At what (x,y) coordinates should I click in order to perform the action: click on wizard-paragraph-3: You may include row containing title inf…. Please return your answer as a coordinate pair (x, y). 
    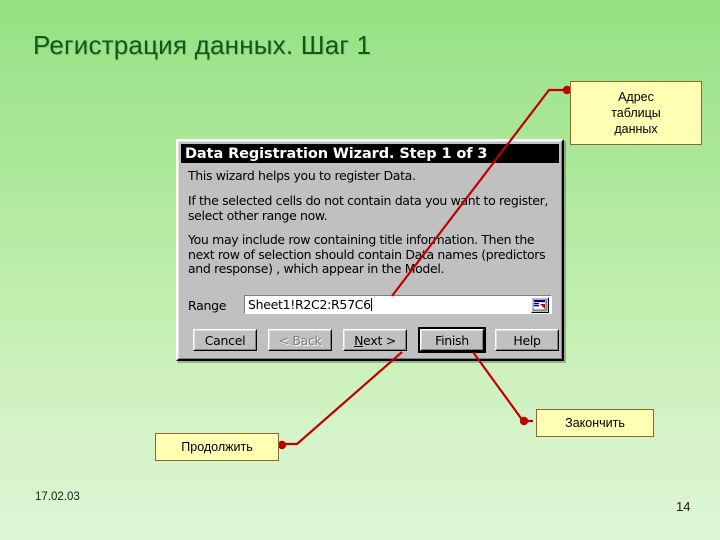
    Looking at the image, I should click on (367, 254).